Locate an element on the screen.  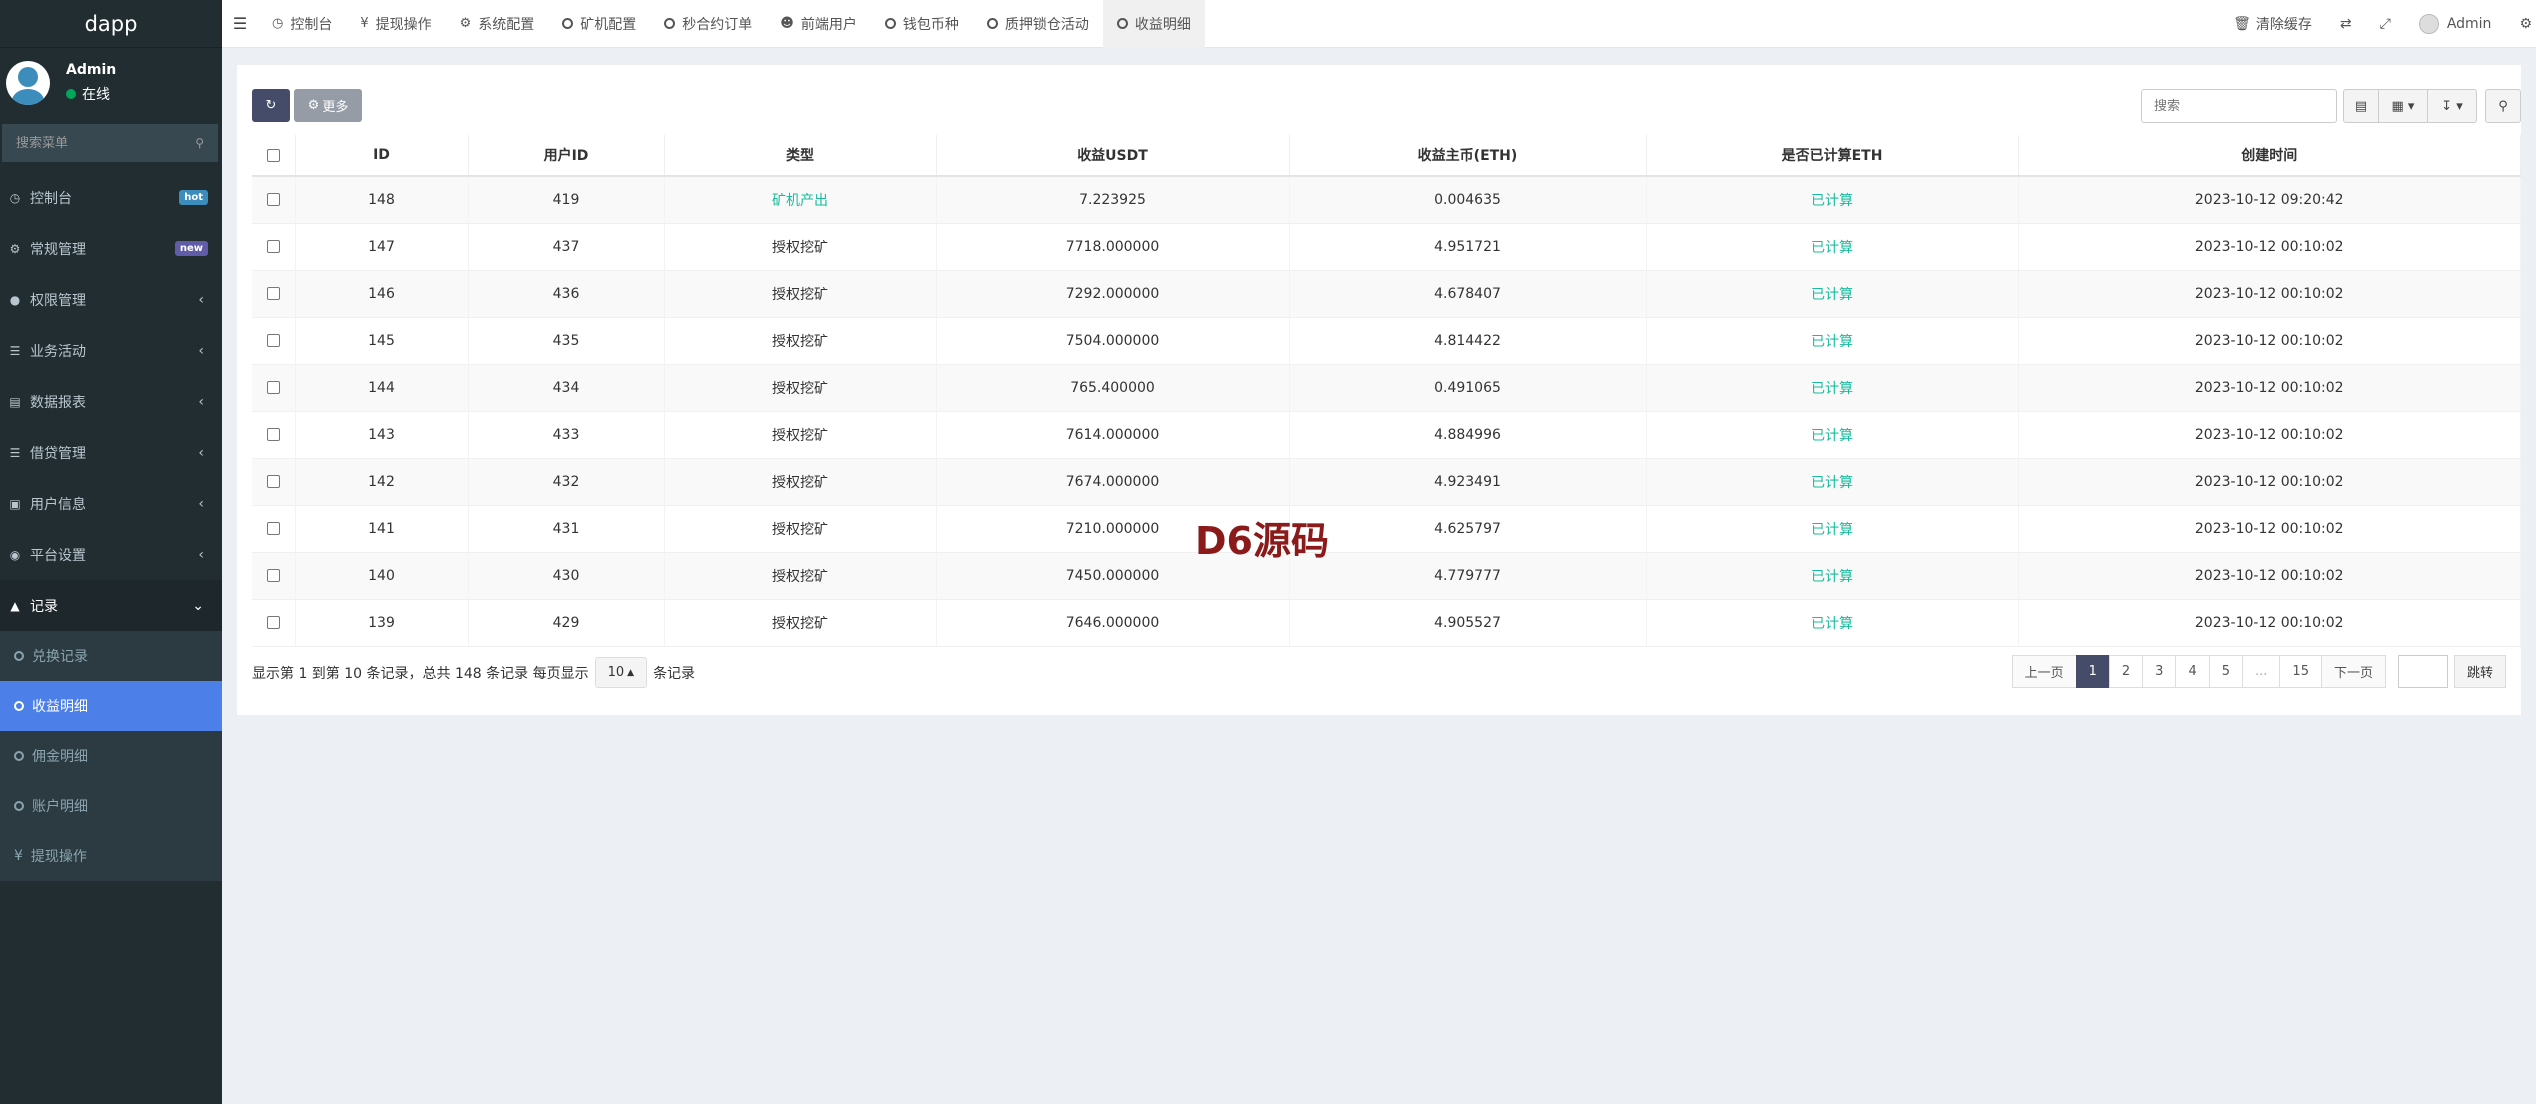
sidebar-subitem-commission: 佣金明细 is located at coordinates (111, 756).